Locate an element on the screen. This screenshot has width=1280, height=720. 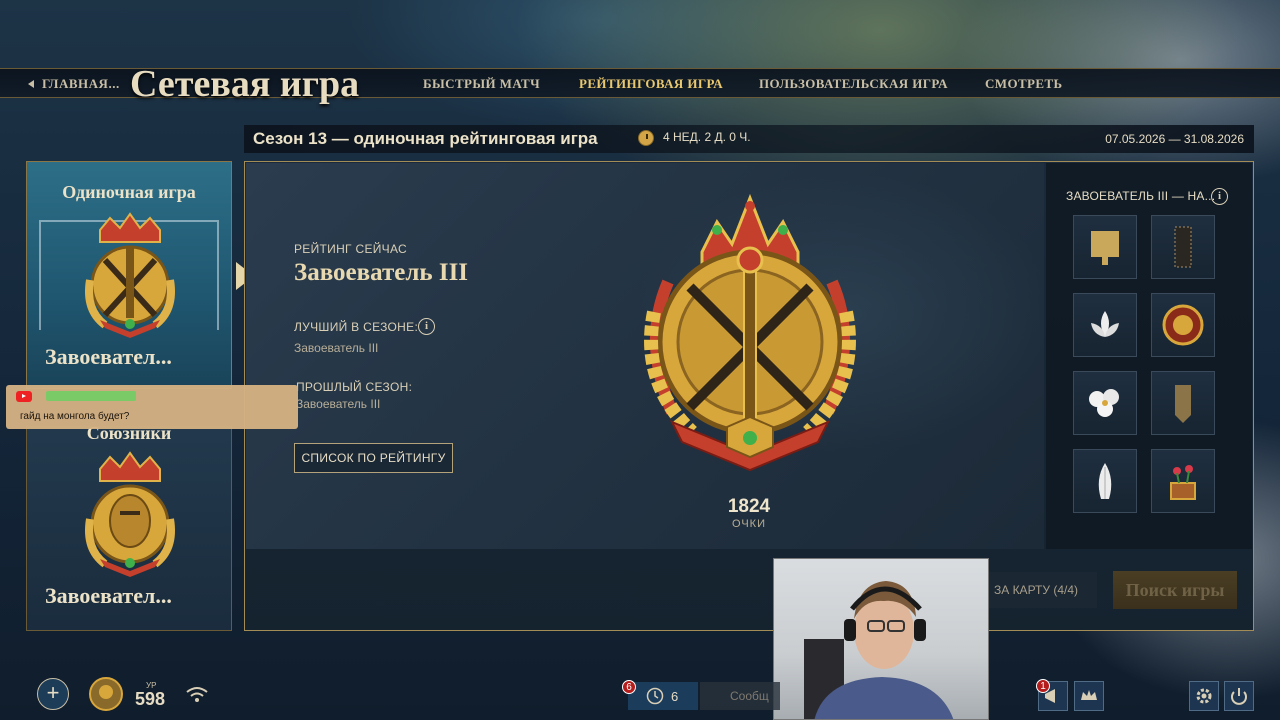
rank-emblem-team-icon is located at coordinates (130, 514).